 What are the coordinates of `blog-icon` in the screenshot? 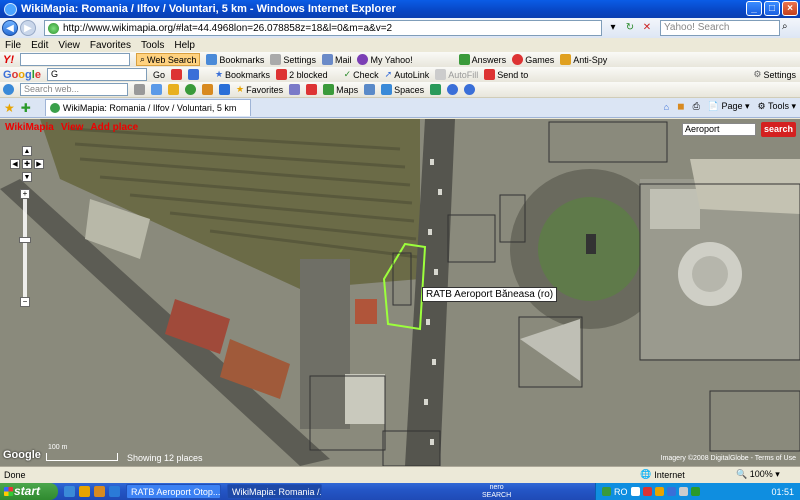 It's located at (312, 89).